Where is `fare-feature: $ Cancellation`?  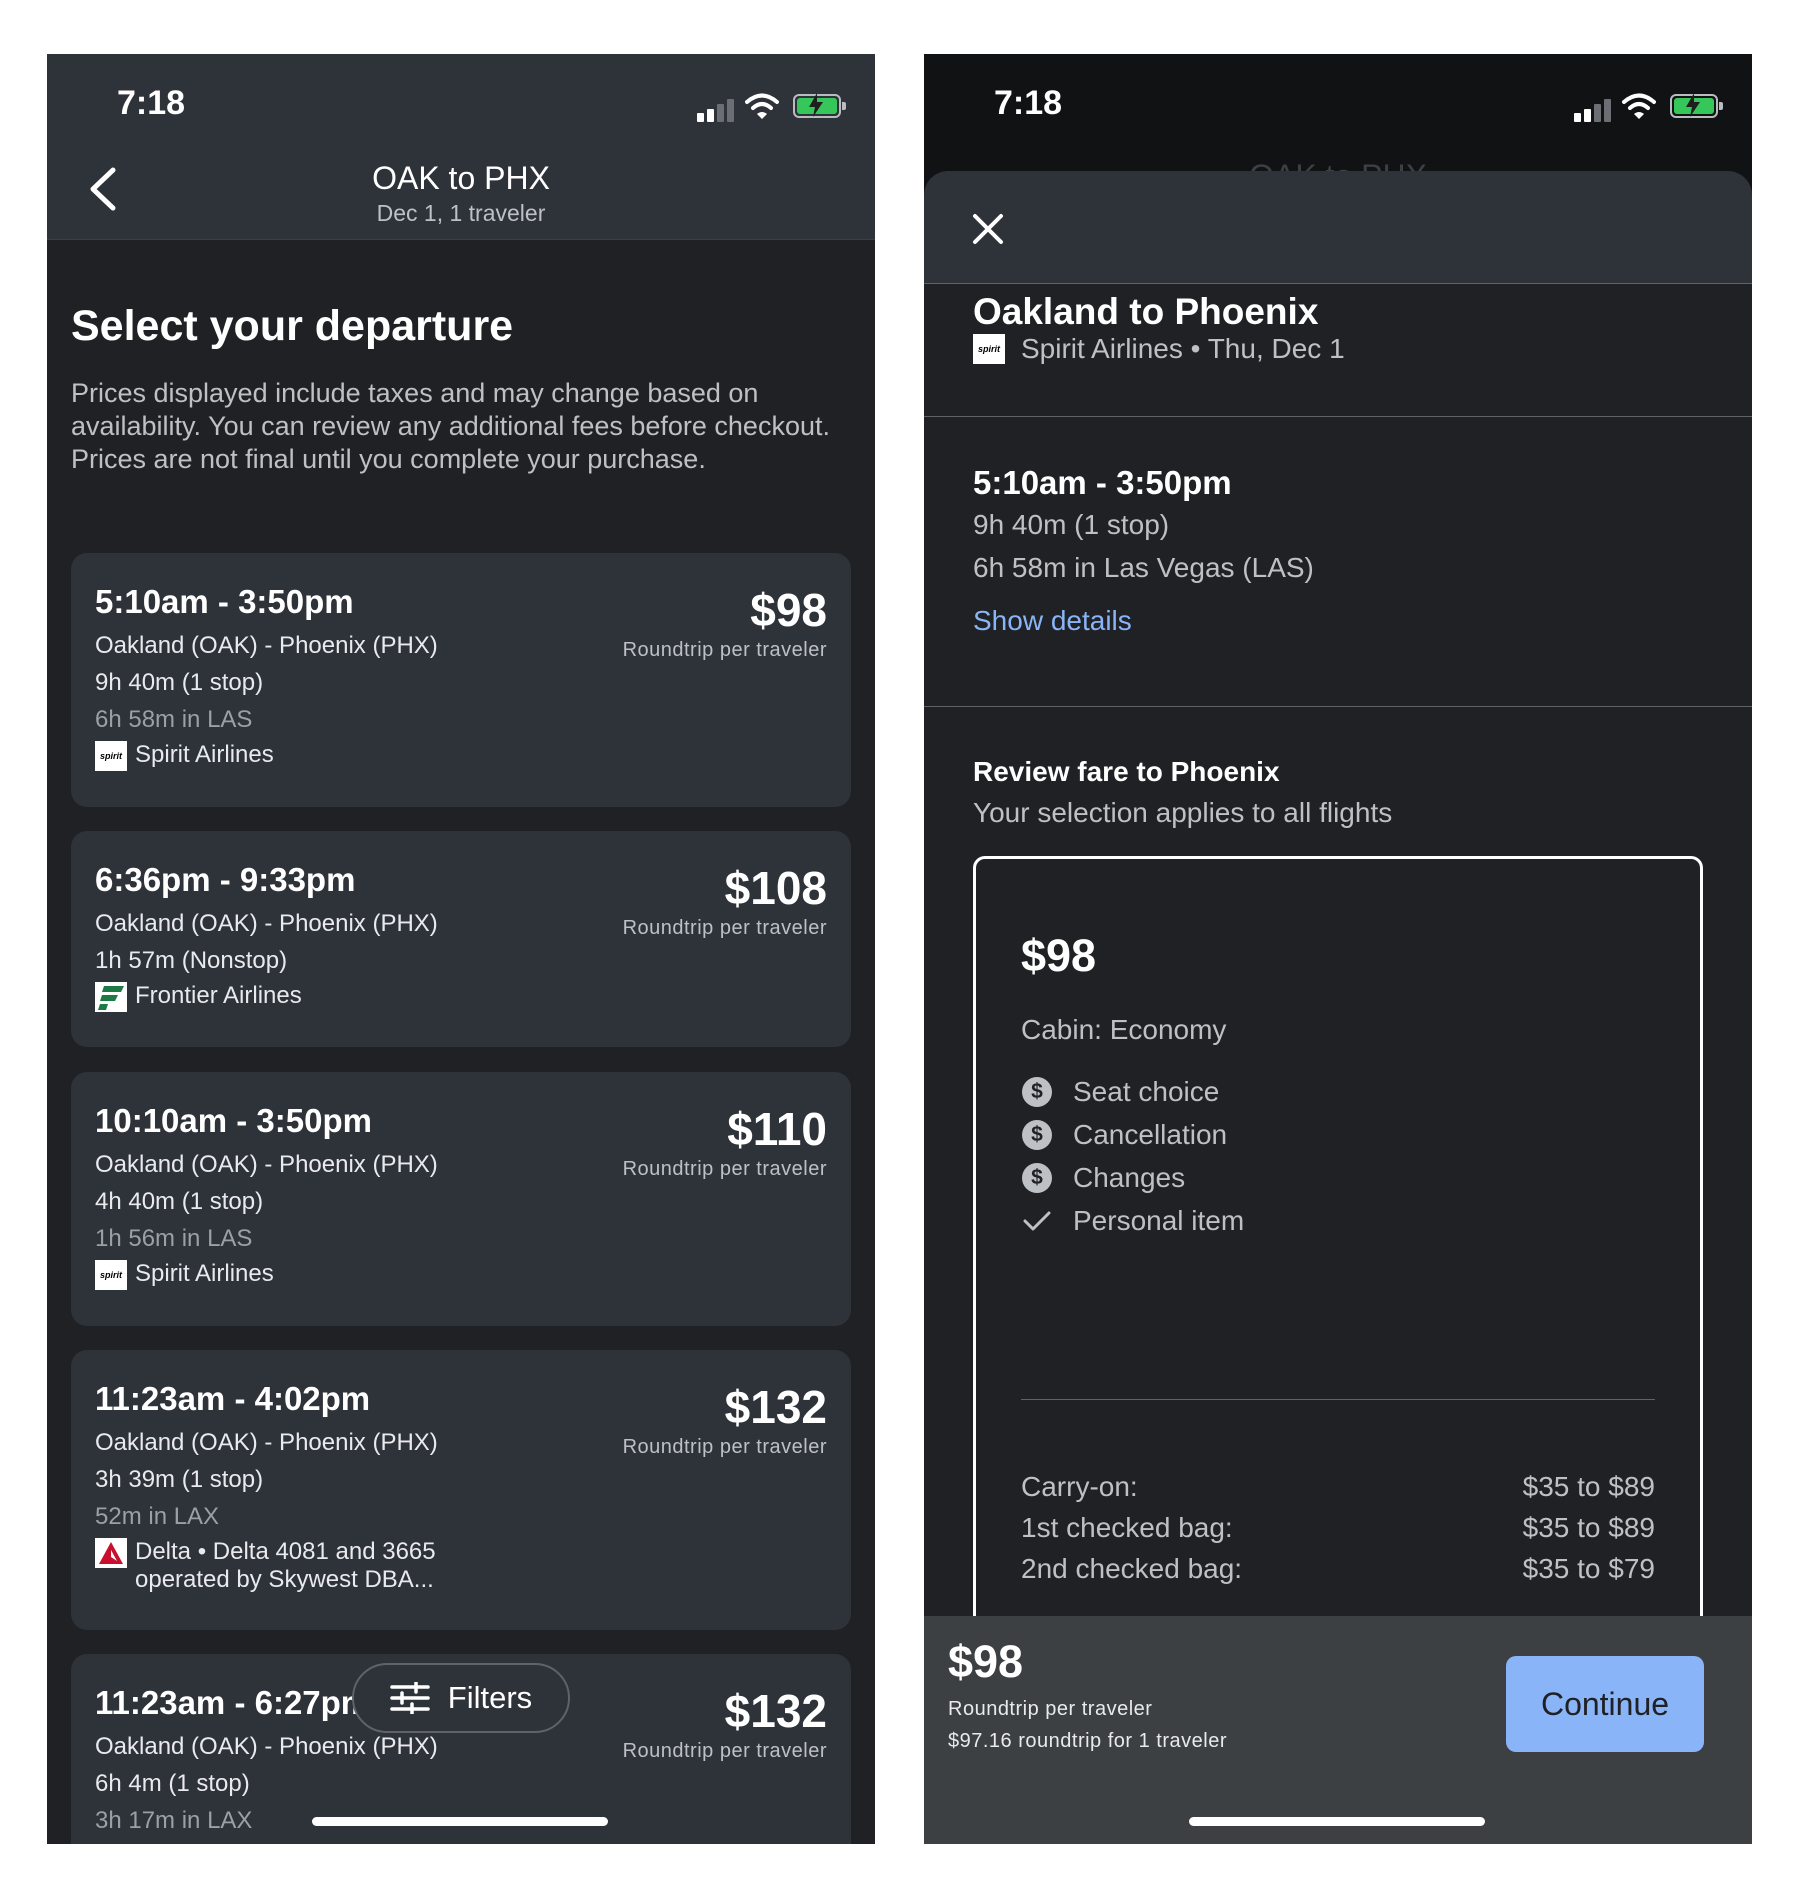
fare-feature: $ Cancellation is located at coordinates (1124, 1135).